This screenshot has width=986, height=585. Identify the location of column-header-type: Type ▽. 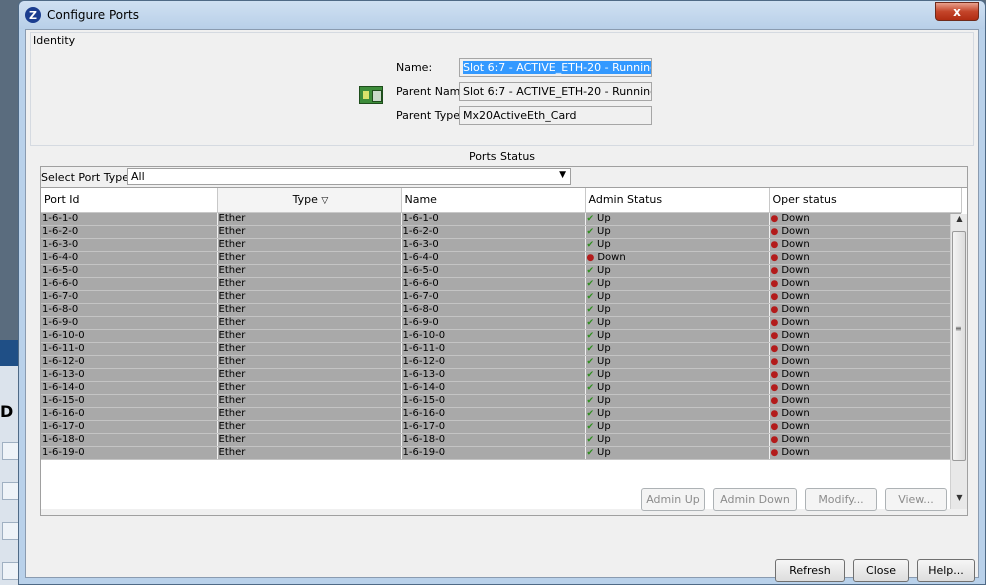
(309, 200).